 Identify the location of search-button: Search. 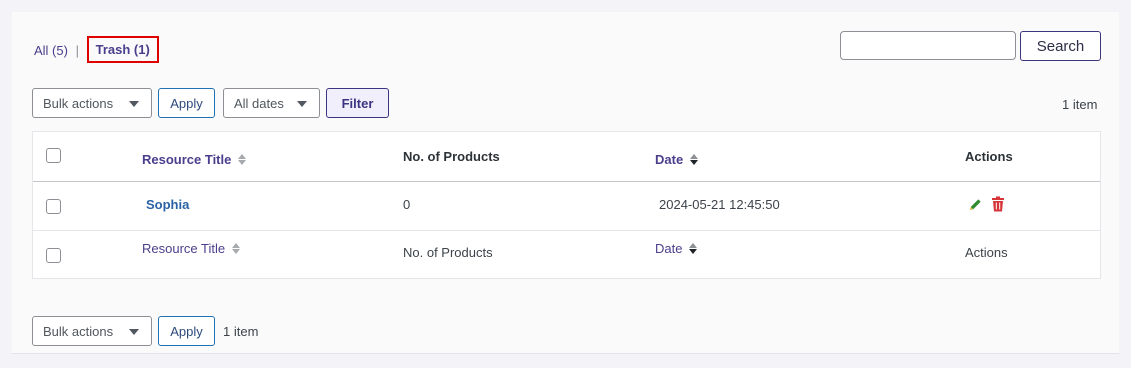
(1060, 46).